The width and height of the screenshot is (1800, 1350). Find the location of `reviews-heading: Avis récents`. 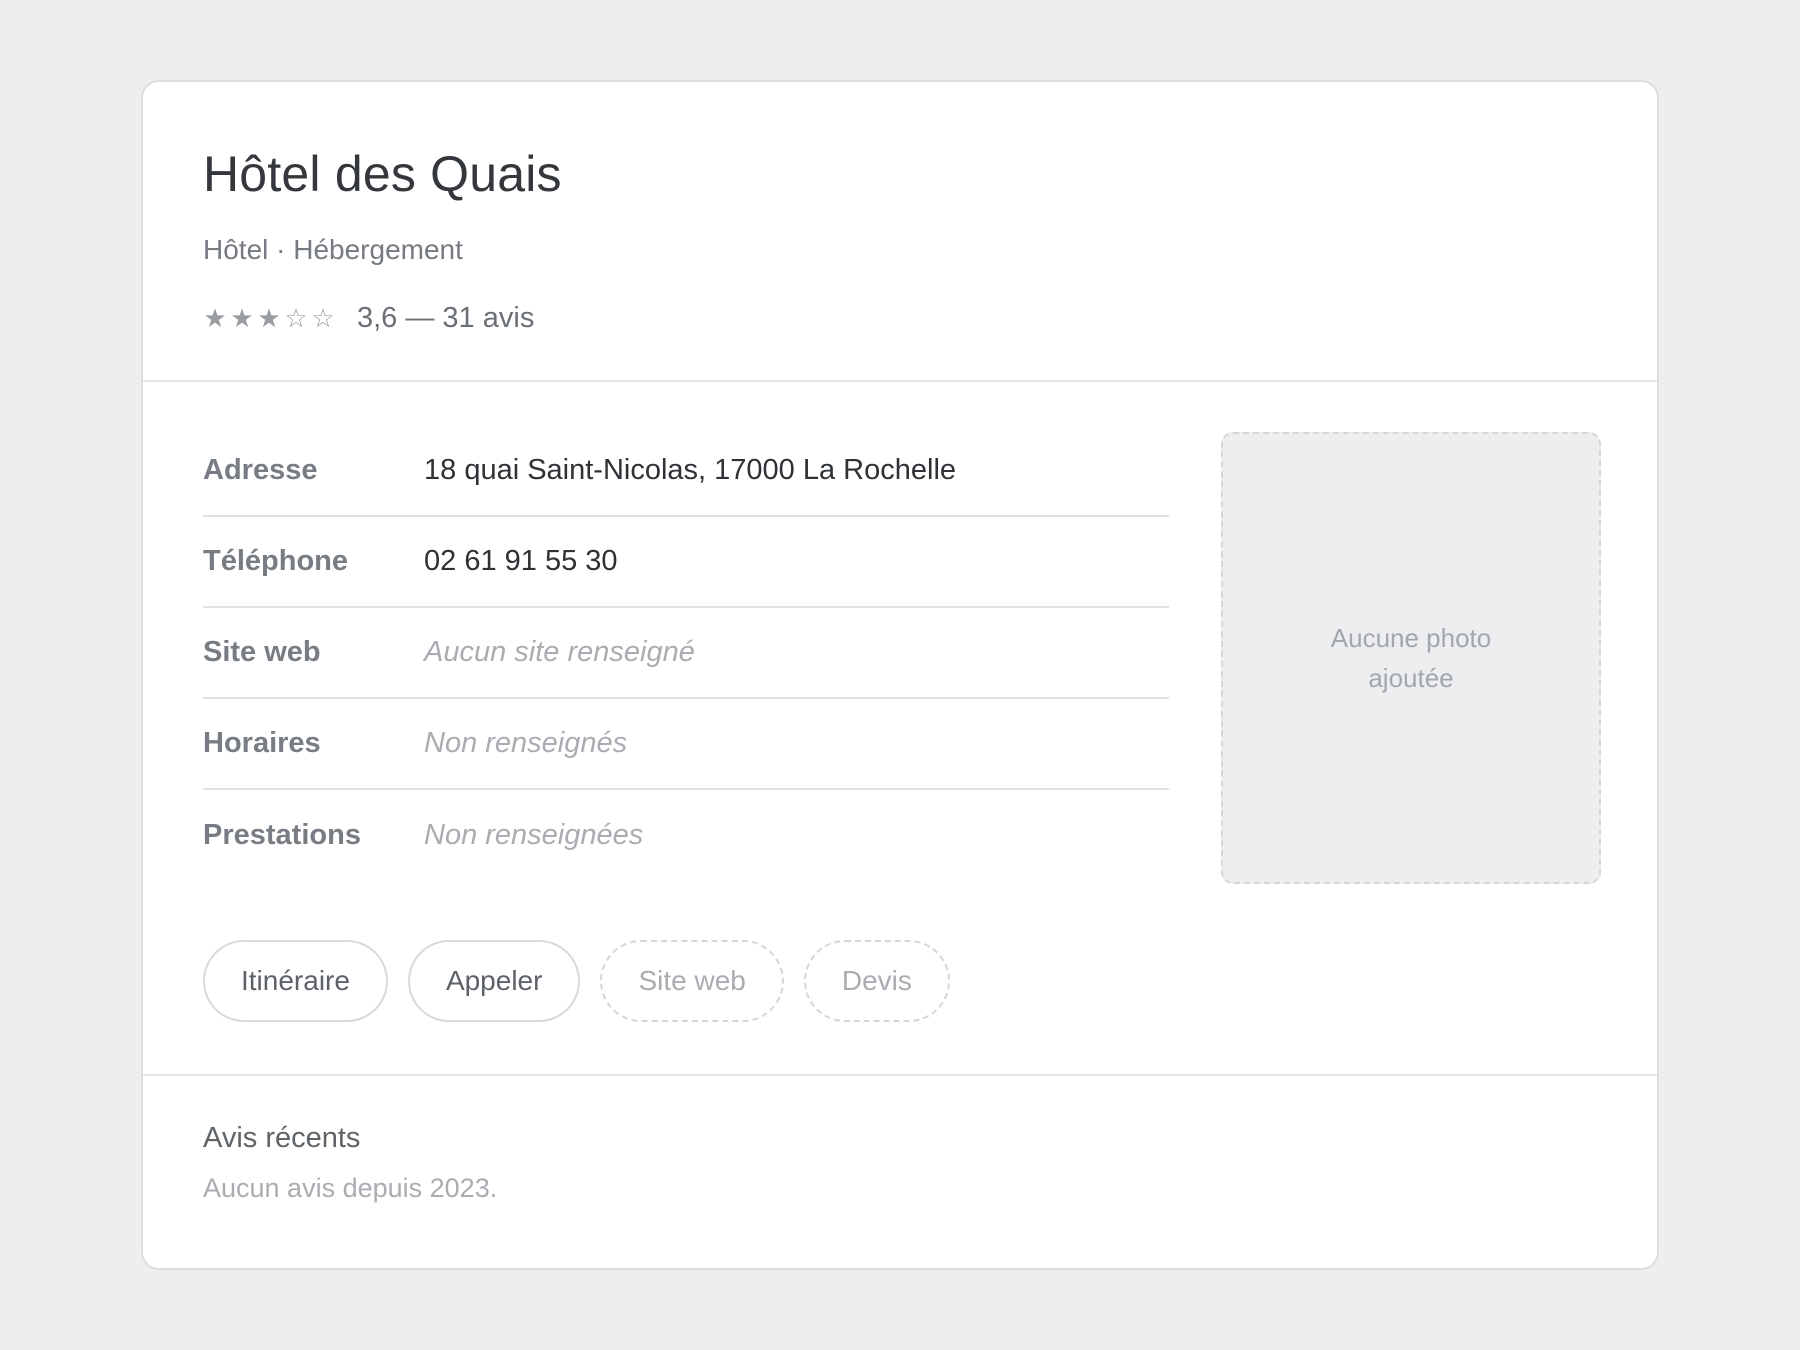

reviews-heading: Avis récents is located at coordinates (282, 1138).